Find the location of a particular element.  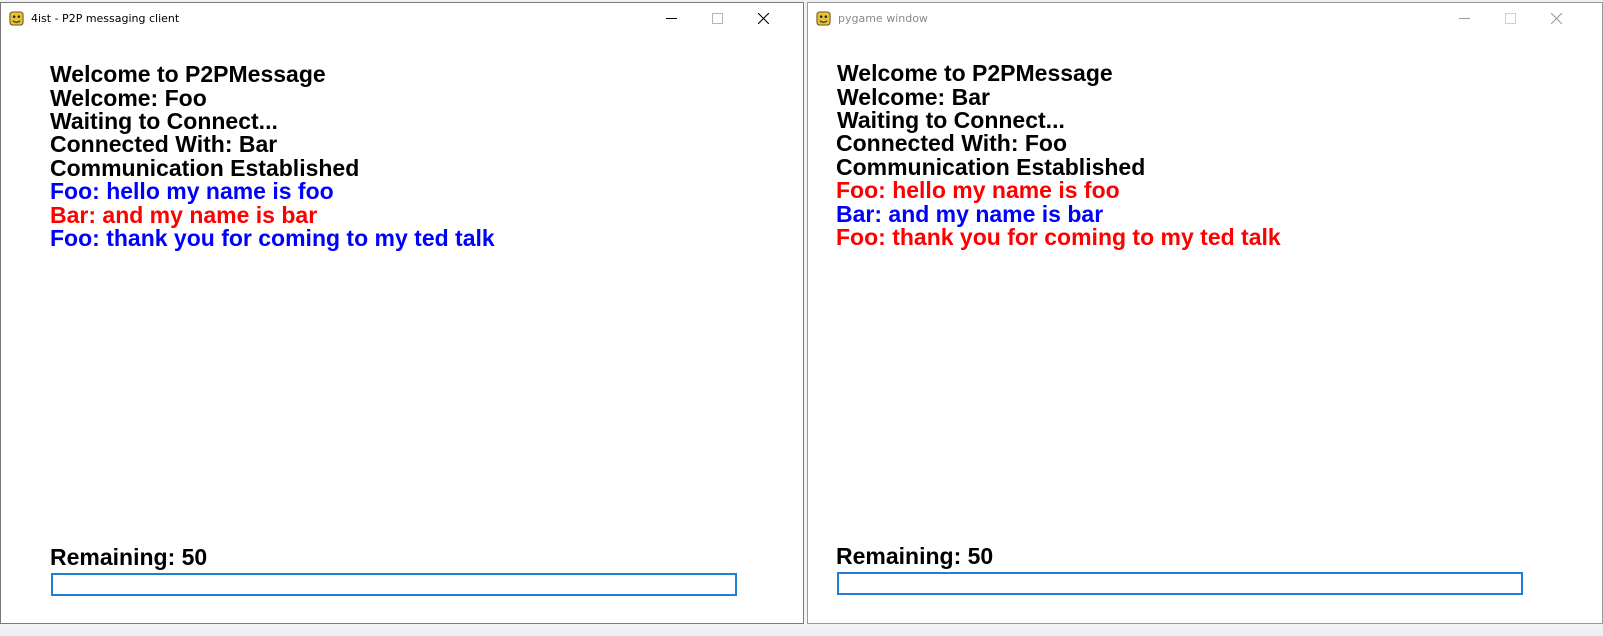

chat-line: Welcome: Foo is located at coordinates (128, 98).